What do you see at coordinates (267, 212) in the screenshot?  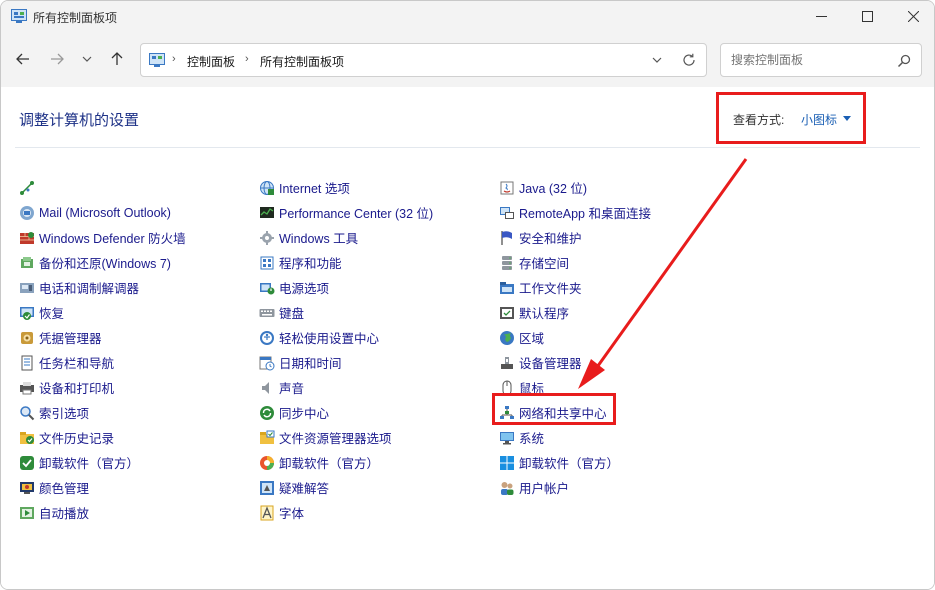 I see `performance-icon` at bounding box center [267, 212].